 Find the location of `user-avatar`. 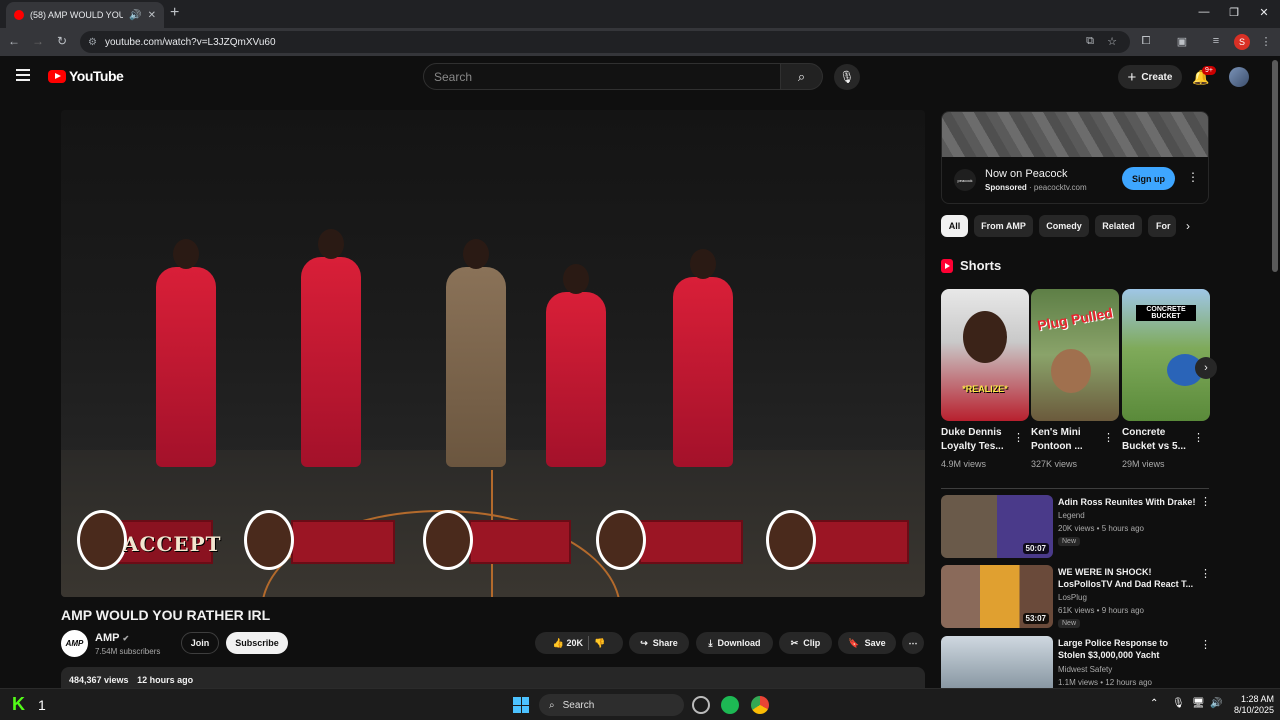

user-avatar is located at coordinates (1239, 77).